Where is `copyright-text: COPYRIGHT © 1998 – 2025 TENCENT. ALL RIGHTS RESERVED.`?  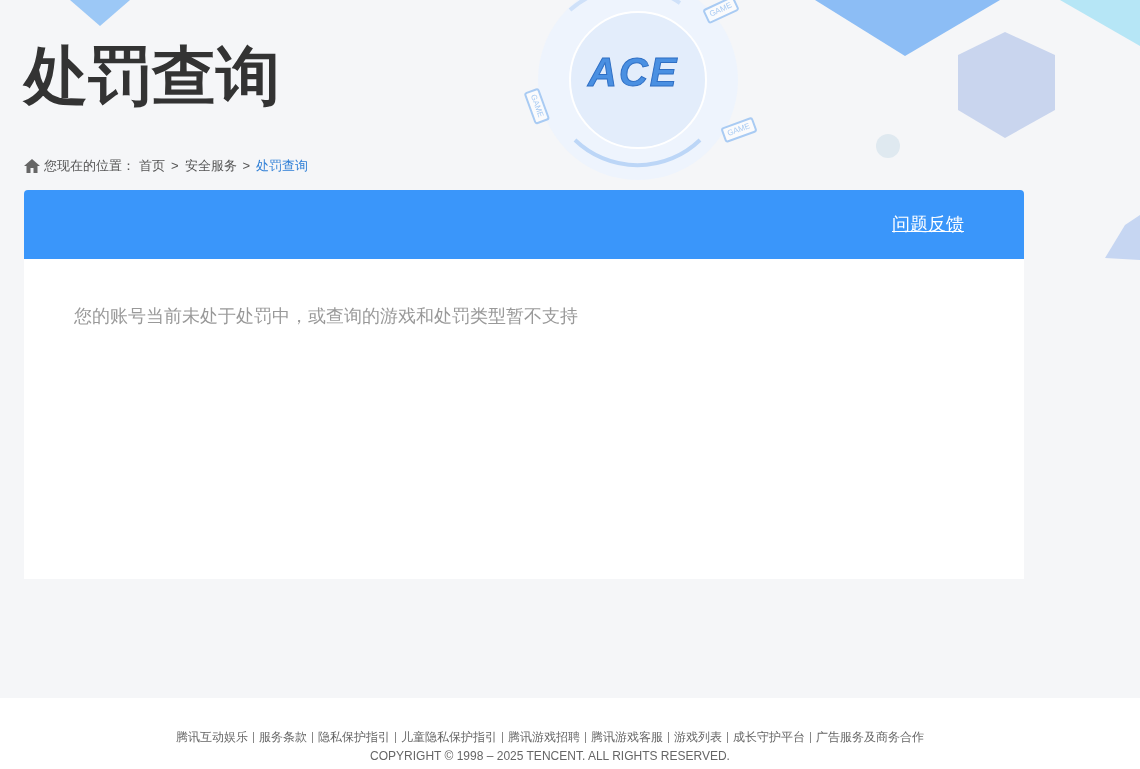 copyright-text: COPYRIGHT © 1998 – 2025 TENCENT. ALL RIGHTS RESERVED. is located at coordinates (550, 756).